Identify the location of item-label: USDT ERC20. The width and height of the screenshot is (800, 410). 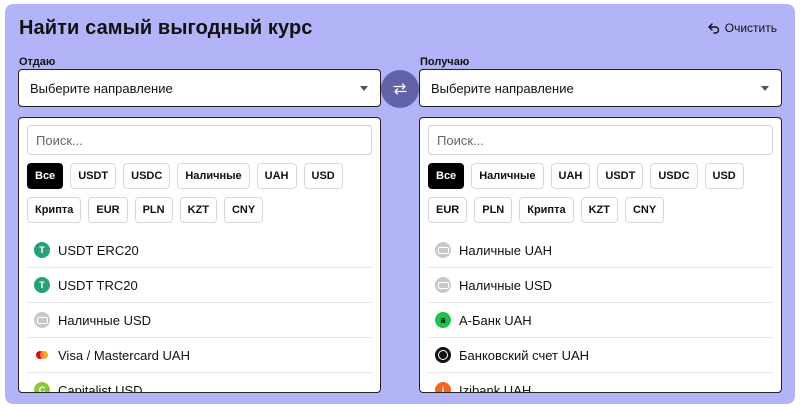
(98, 250).